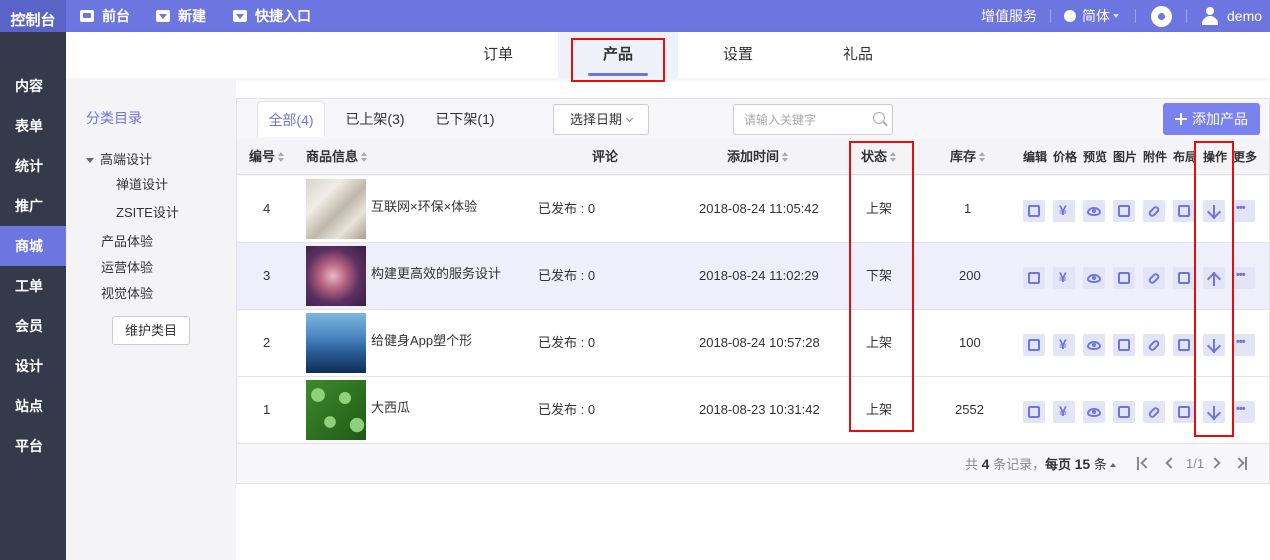  I want to click on sidebar-item-forms: 表单, so click(33, 126).